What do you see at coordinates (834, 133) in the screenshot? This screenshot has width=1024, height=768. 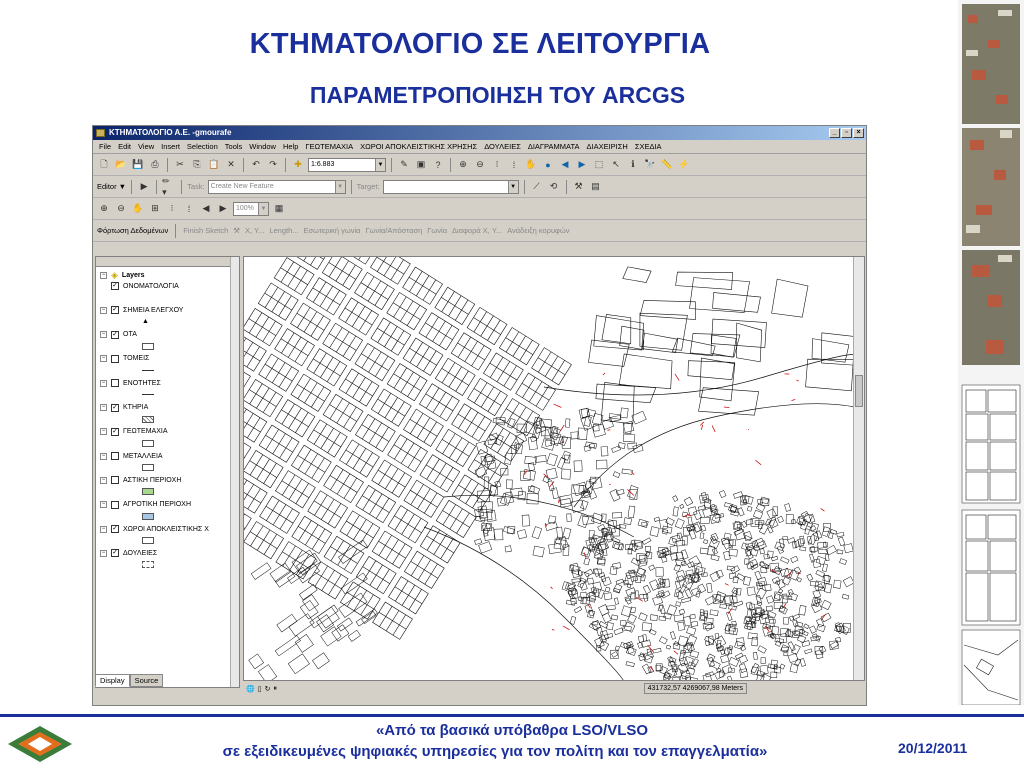 I see `minimize-button: _` at bounding box center [834, 133].